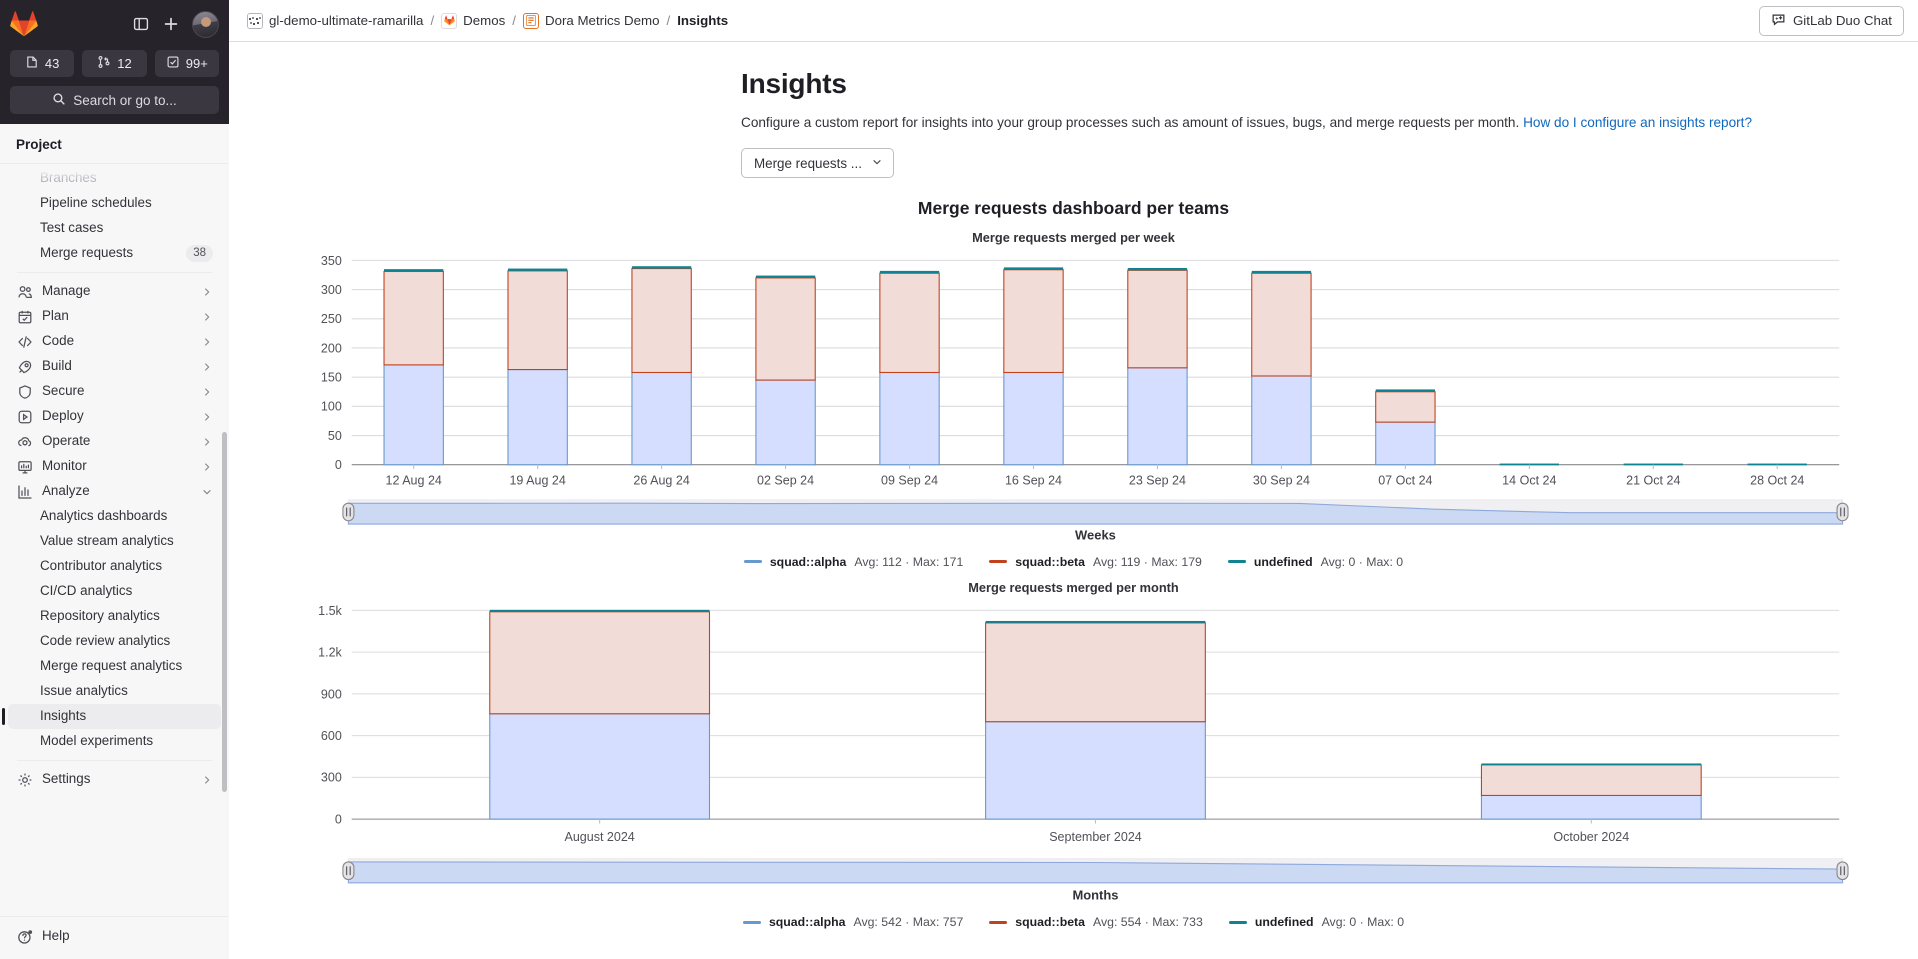 The image size is (1918, 959). Describe the element at coordinates (114, 366) in the screenshot. I see `sidebar-item-build: Build` at that location.